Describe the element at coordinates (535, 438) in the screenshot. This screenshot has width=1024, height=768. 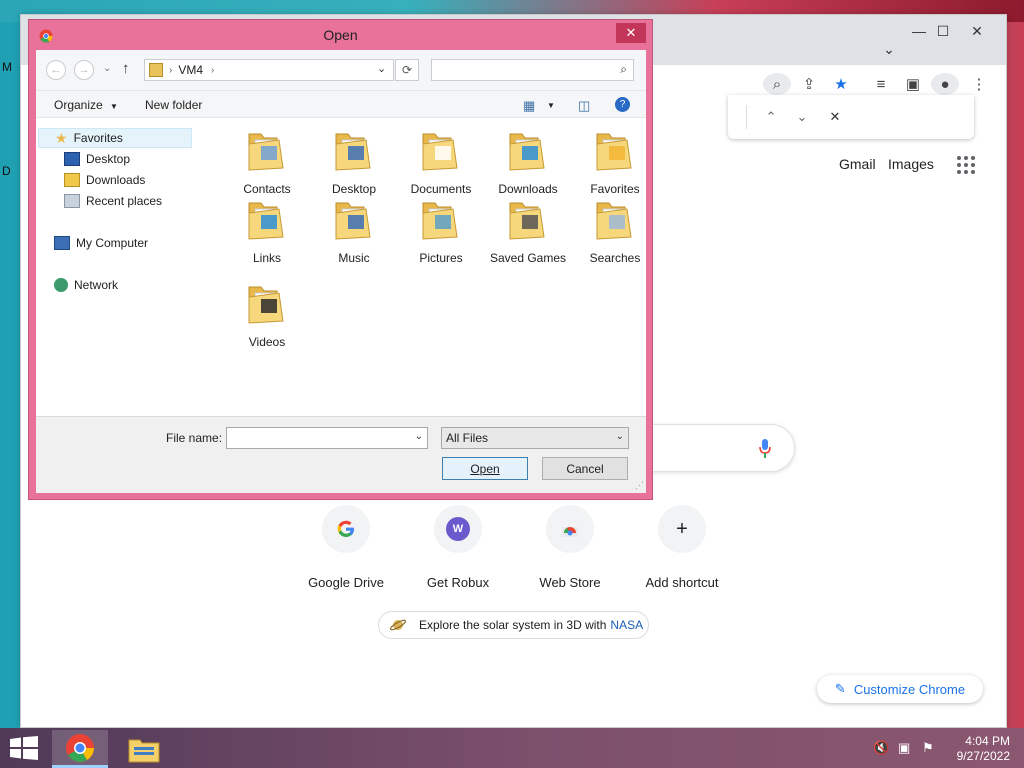
I see `file-type-select: All Files ⌄` at that location.